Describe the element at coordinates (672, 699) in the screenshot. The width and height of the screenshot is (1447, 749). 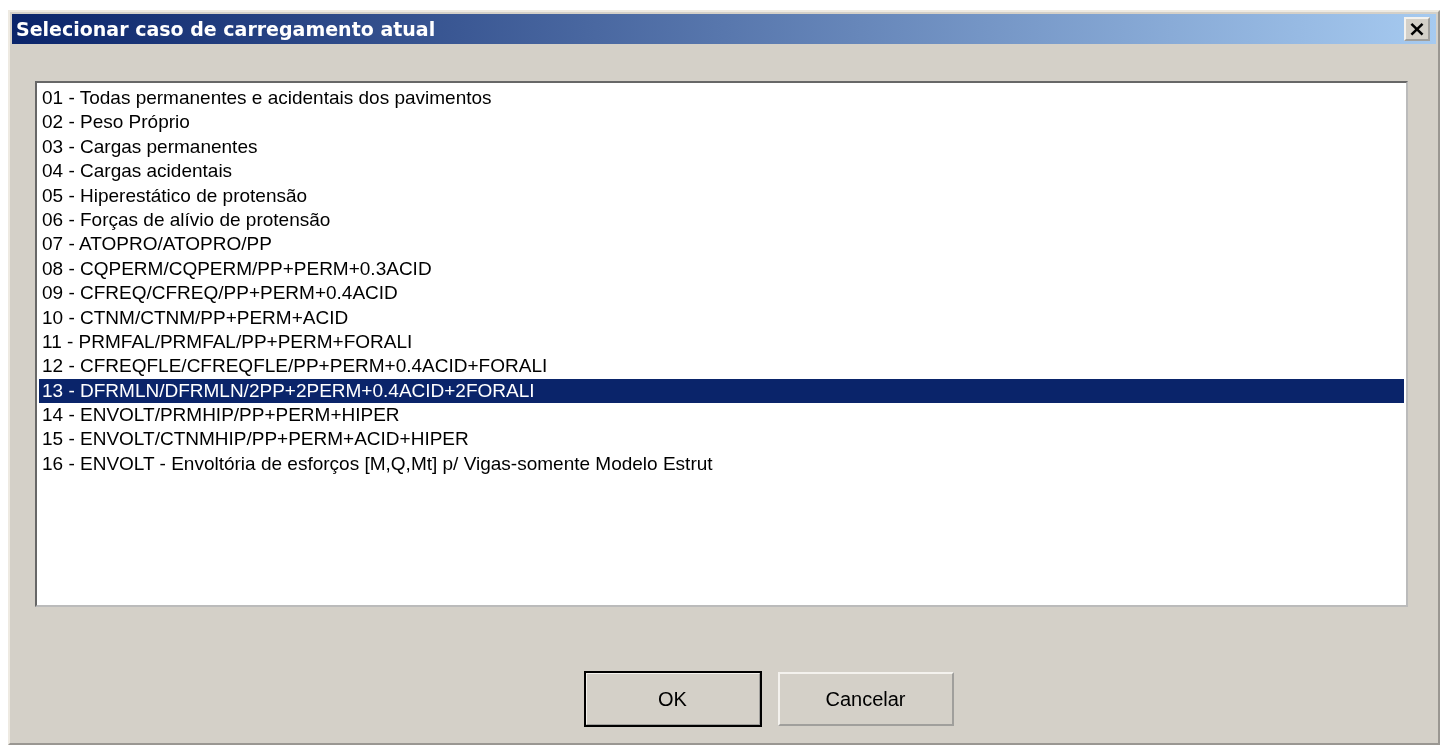
I see `ok-button: OK` at that location.